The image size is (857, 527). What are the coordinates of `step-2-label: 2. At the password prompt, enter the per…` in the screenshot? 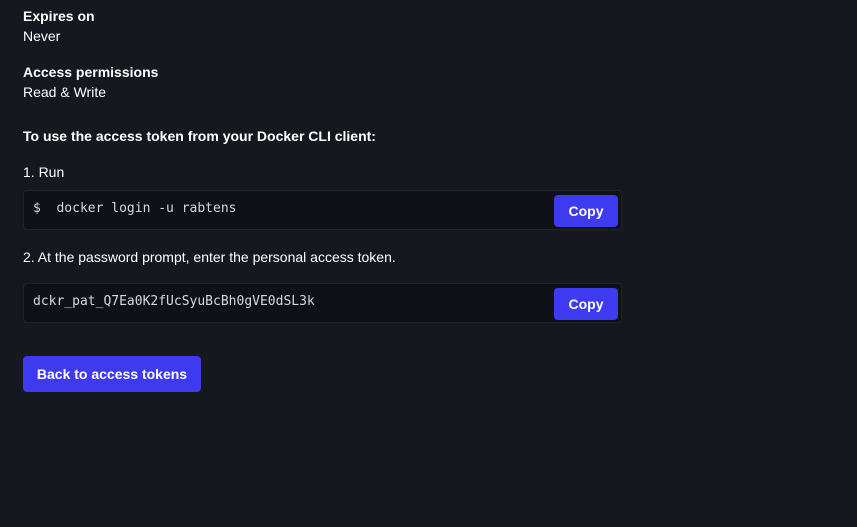 It's located at (209, 257).